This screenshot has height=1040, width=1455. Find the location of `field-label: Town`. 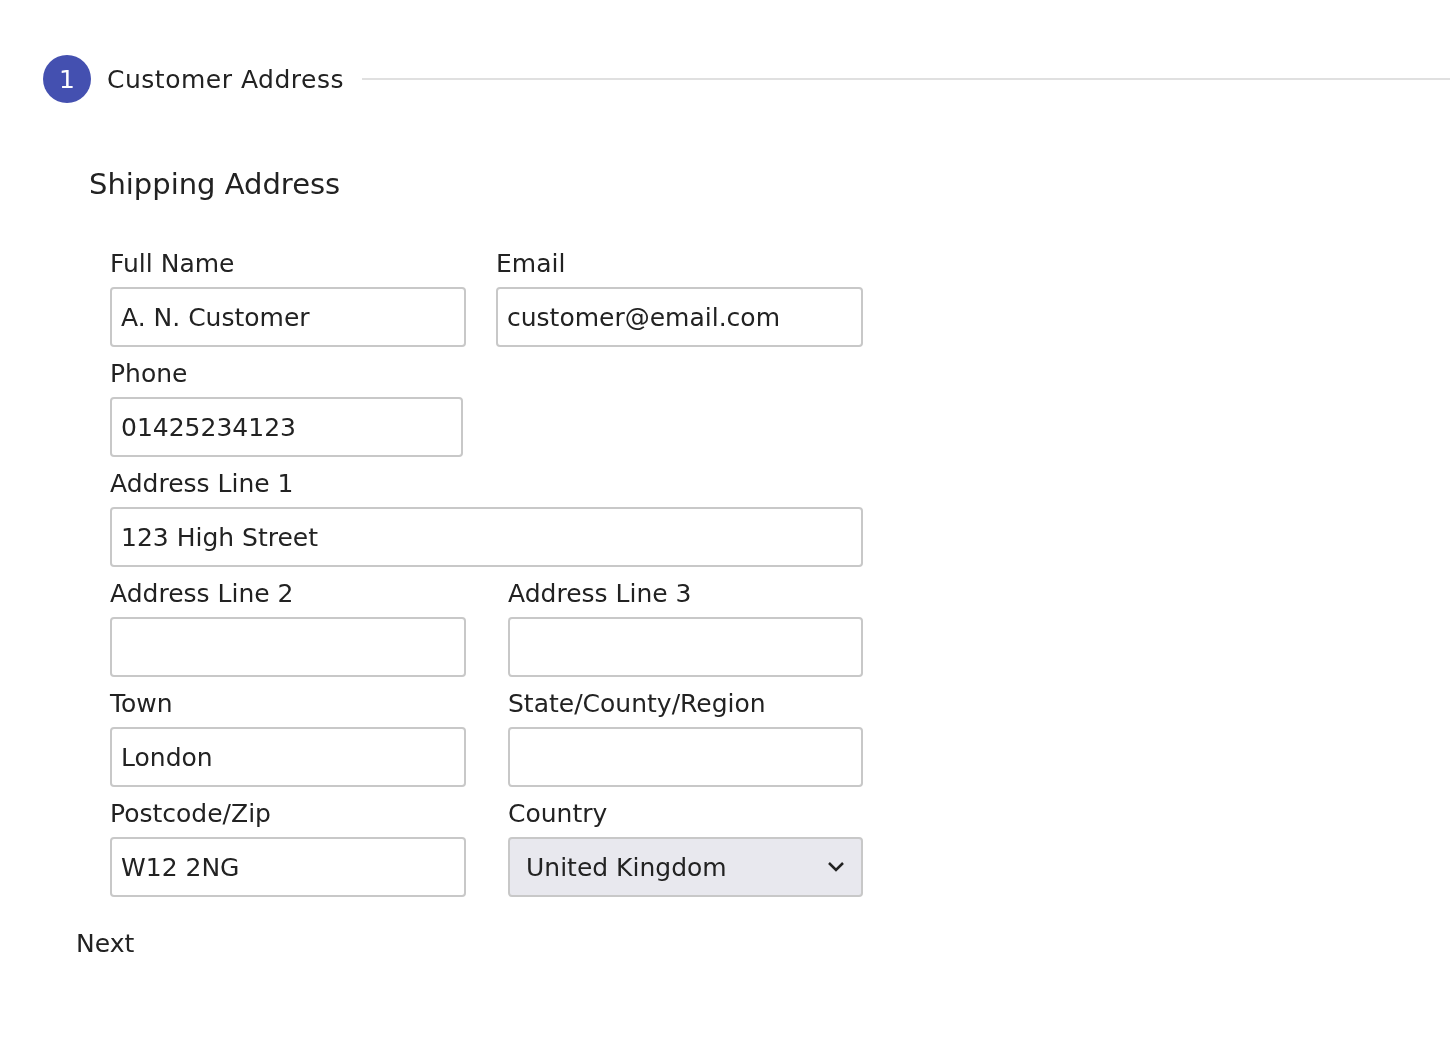

field-label: Town is located at coordinates (142, 704).